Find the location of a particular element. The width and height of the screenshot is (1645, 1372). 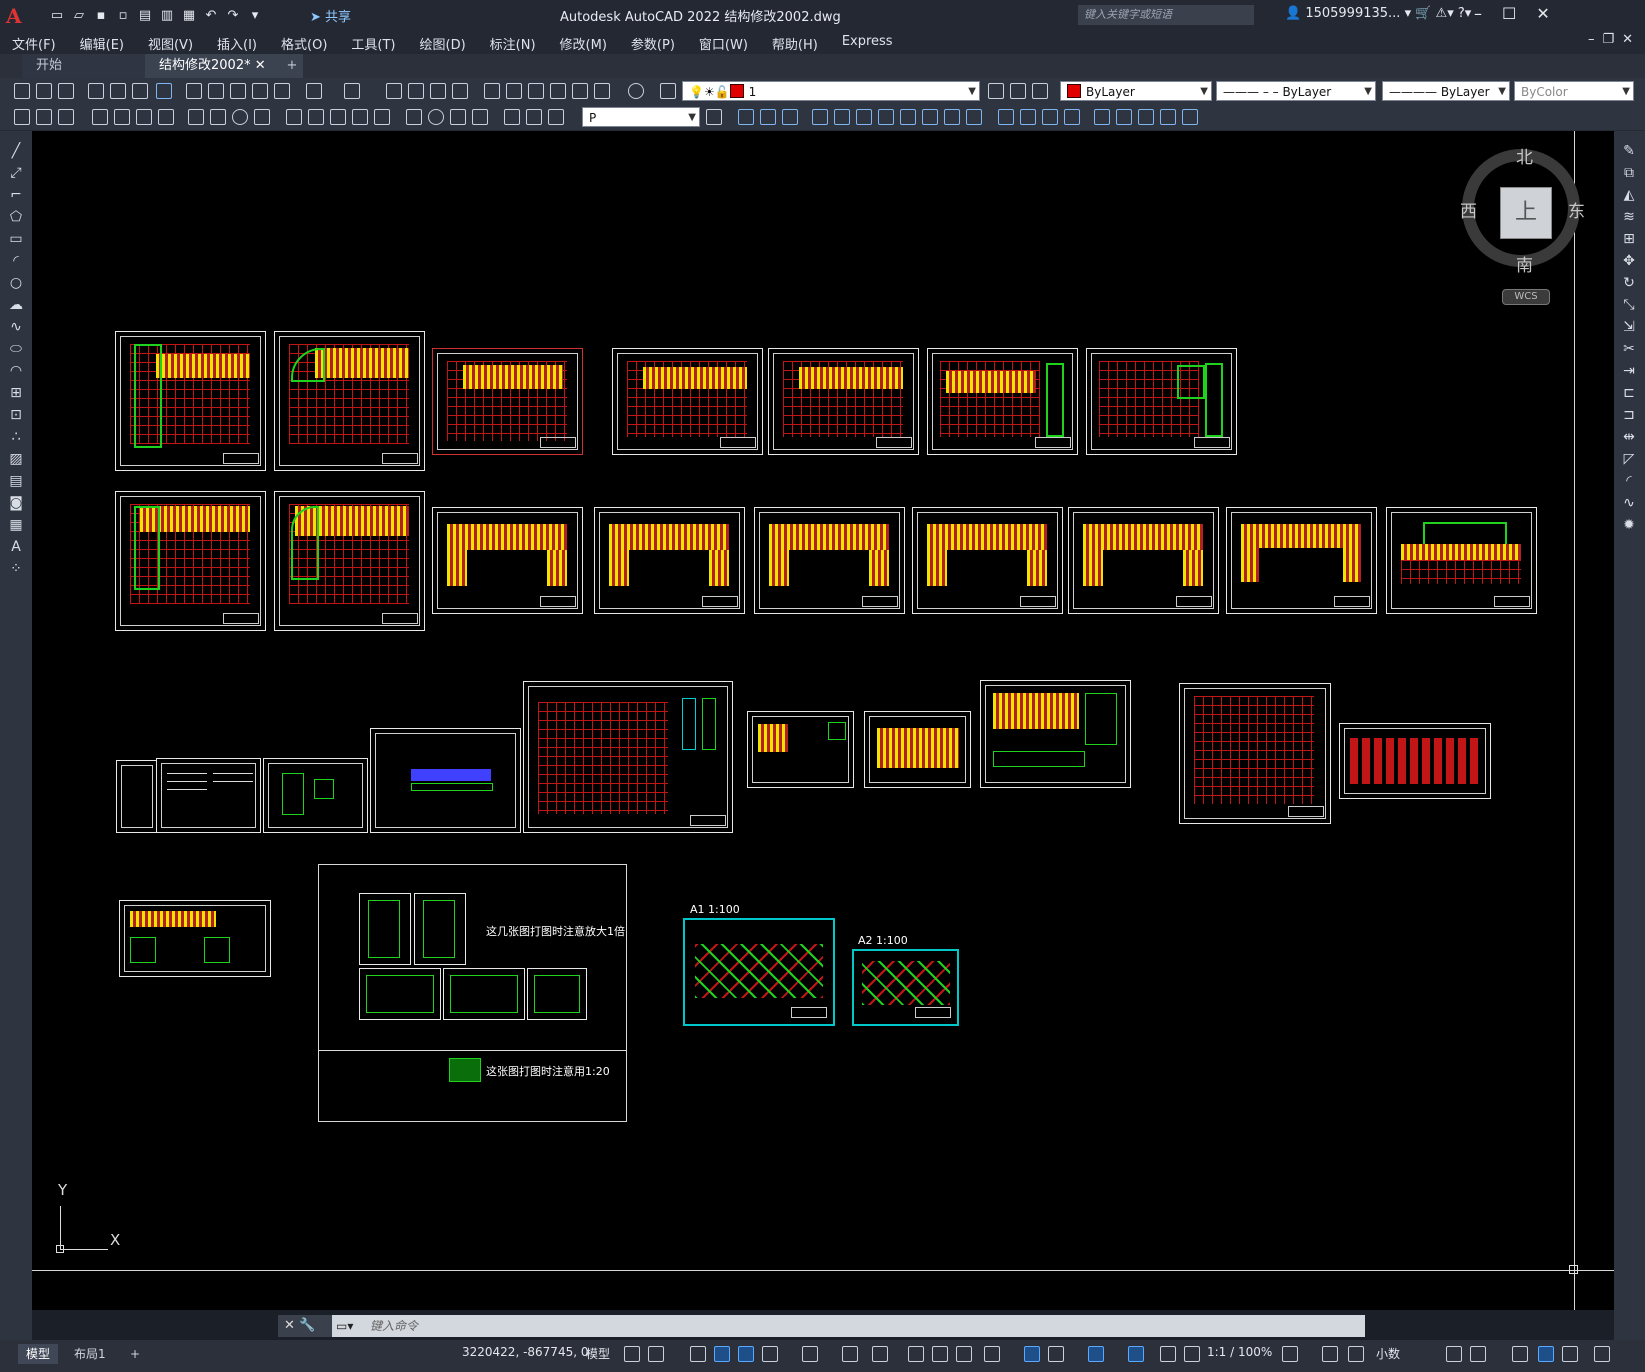

lock-ui-icon is located at coordinates (1478, 1354).